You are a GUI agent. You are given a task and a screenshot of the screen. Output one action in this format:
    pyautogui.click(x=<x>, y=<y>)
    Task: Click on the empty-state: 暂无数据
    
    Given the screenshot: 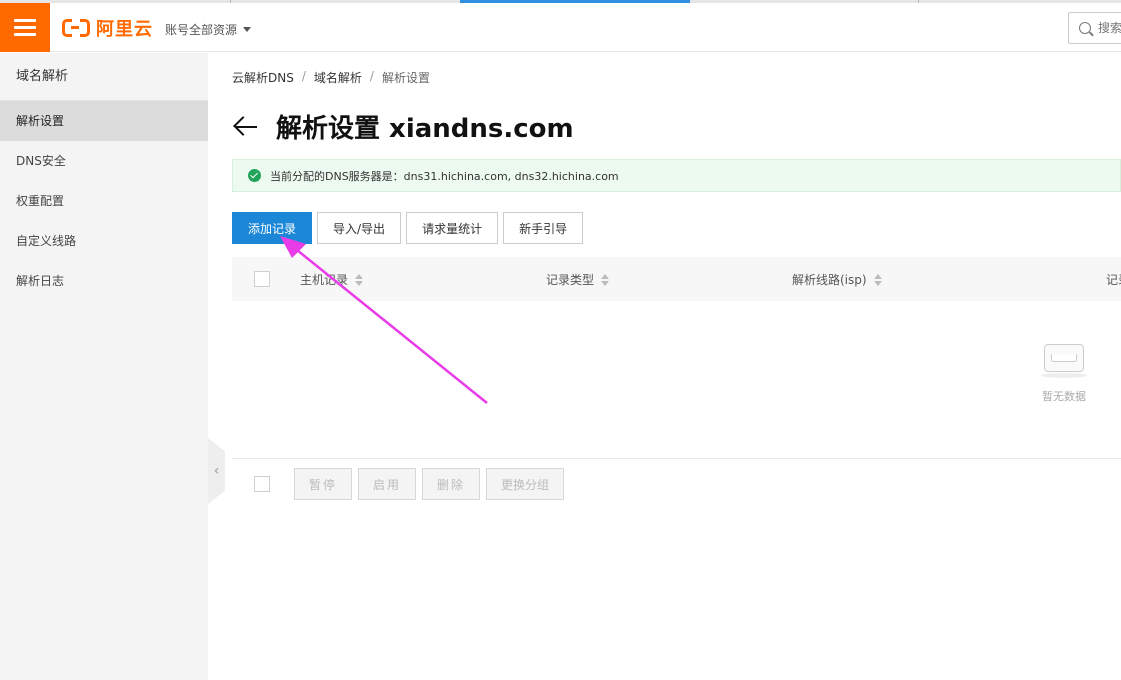 What is the action you would take?
    pyautogui.click(x=1064, y=373)
    